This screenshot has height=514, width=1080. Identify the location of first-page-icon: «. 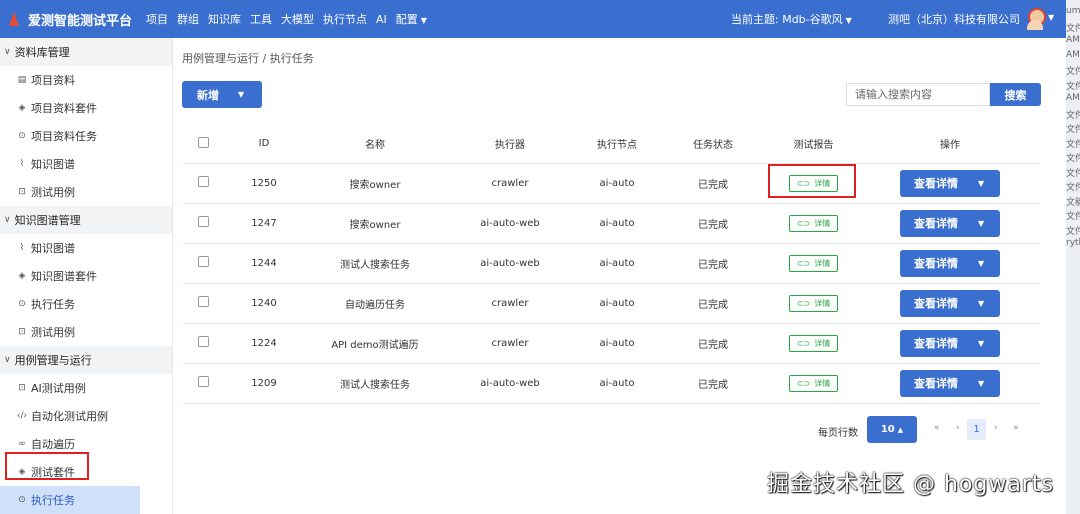
(937, 428).